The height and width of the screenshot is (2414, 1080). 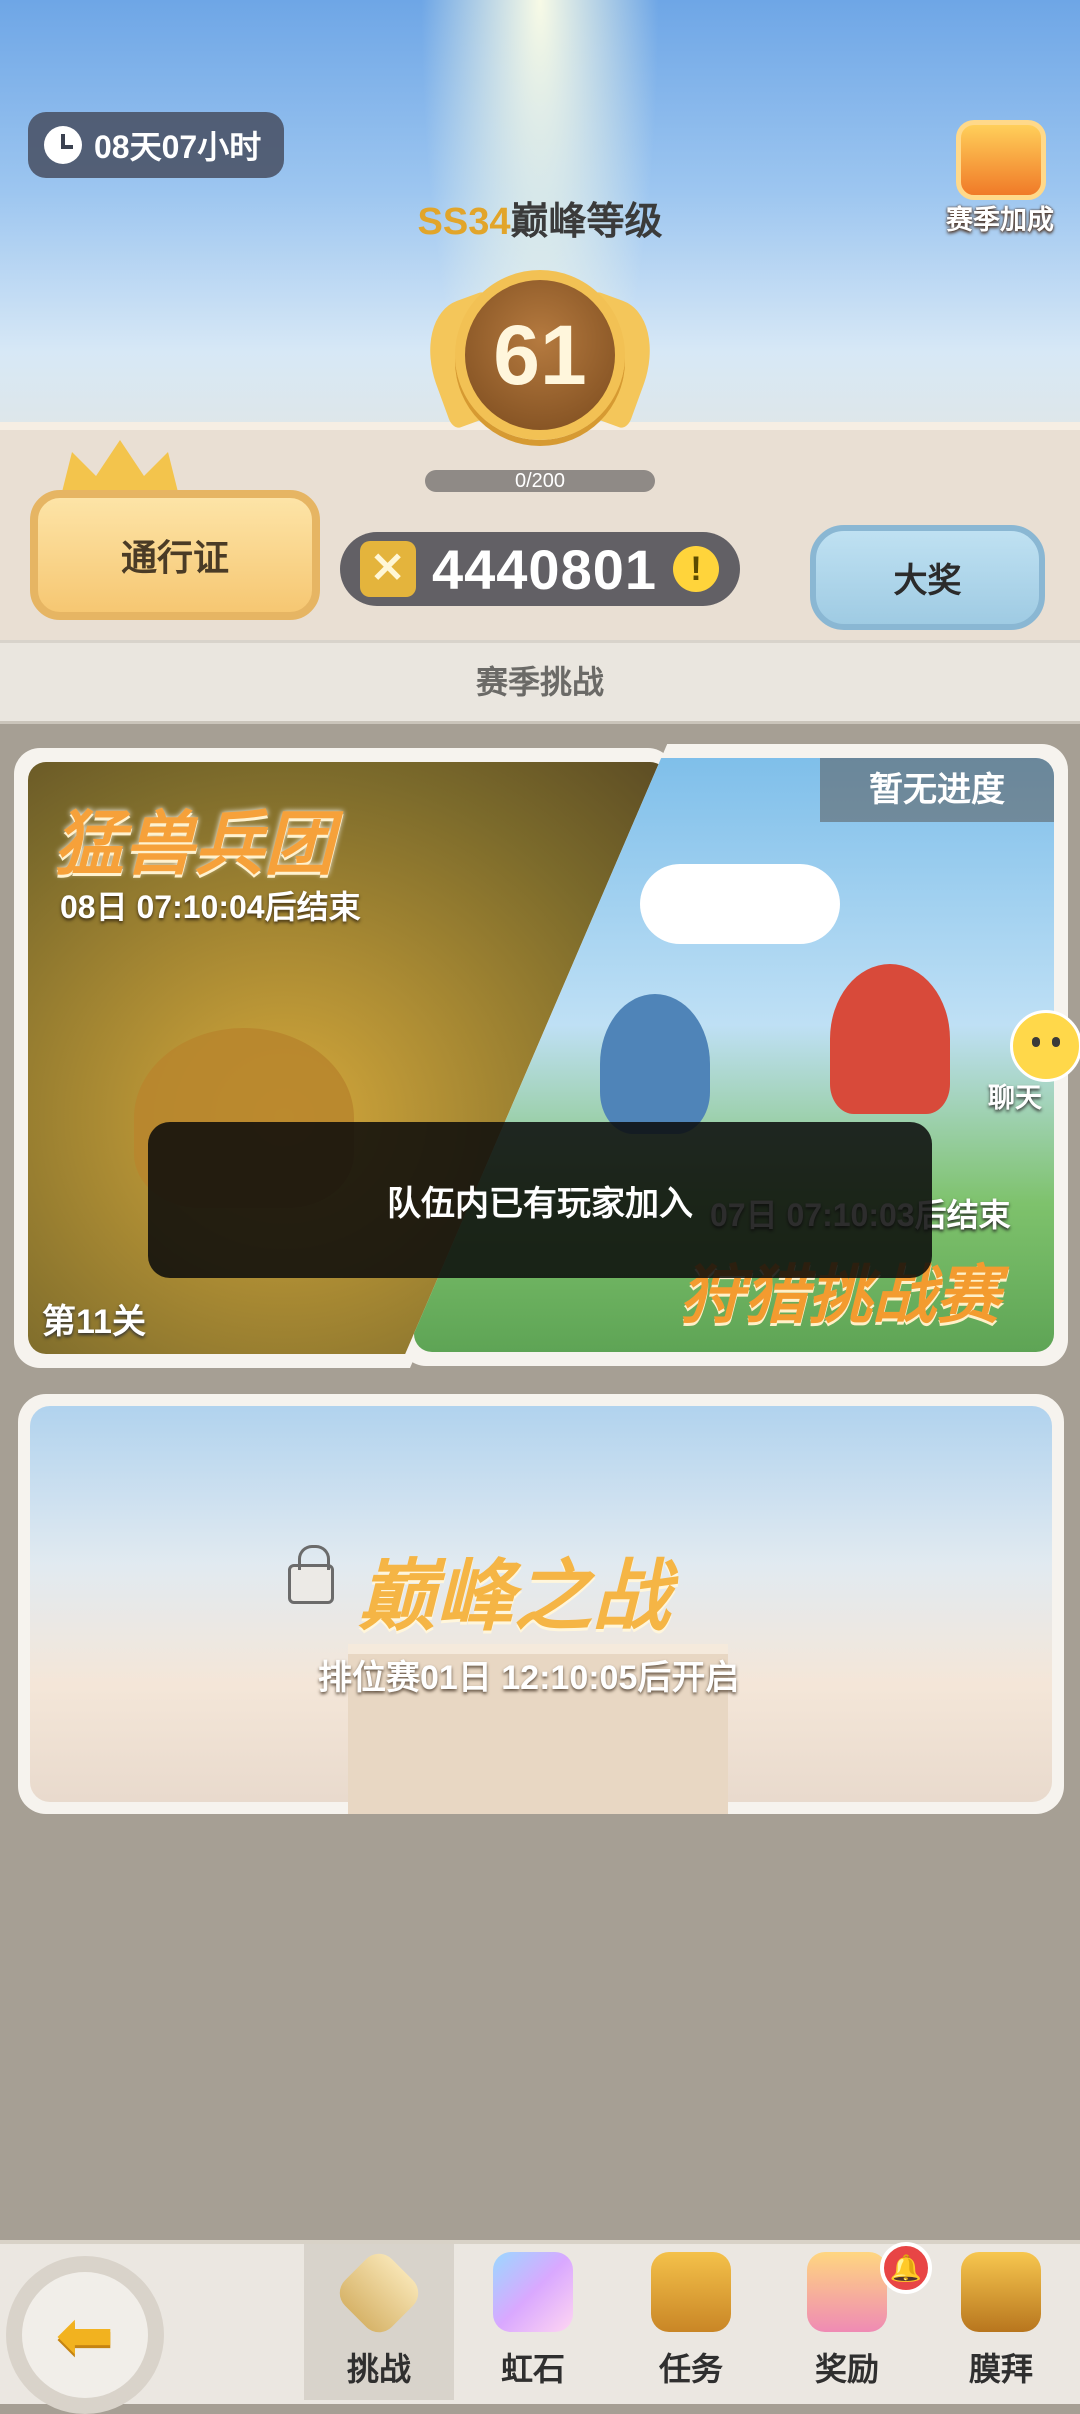 What do you see at coordinates (311, 1574) in the screenshot?
I see `lock-icon` at bounding box center [311, 1574].